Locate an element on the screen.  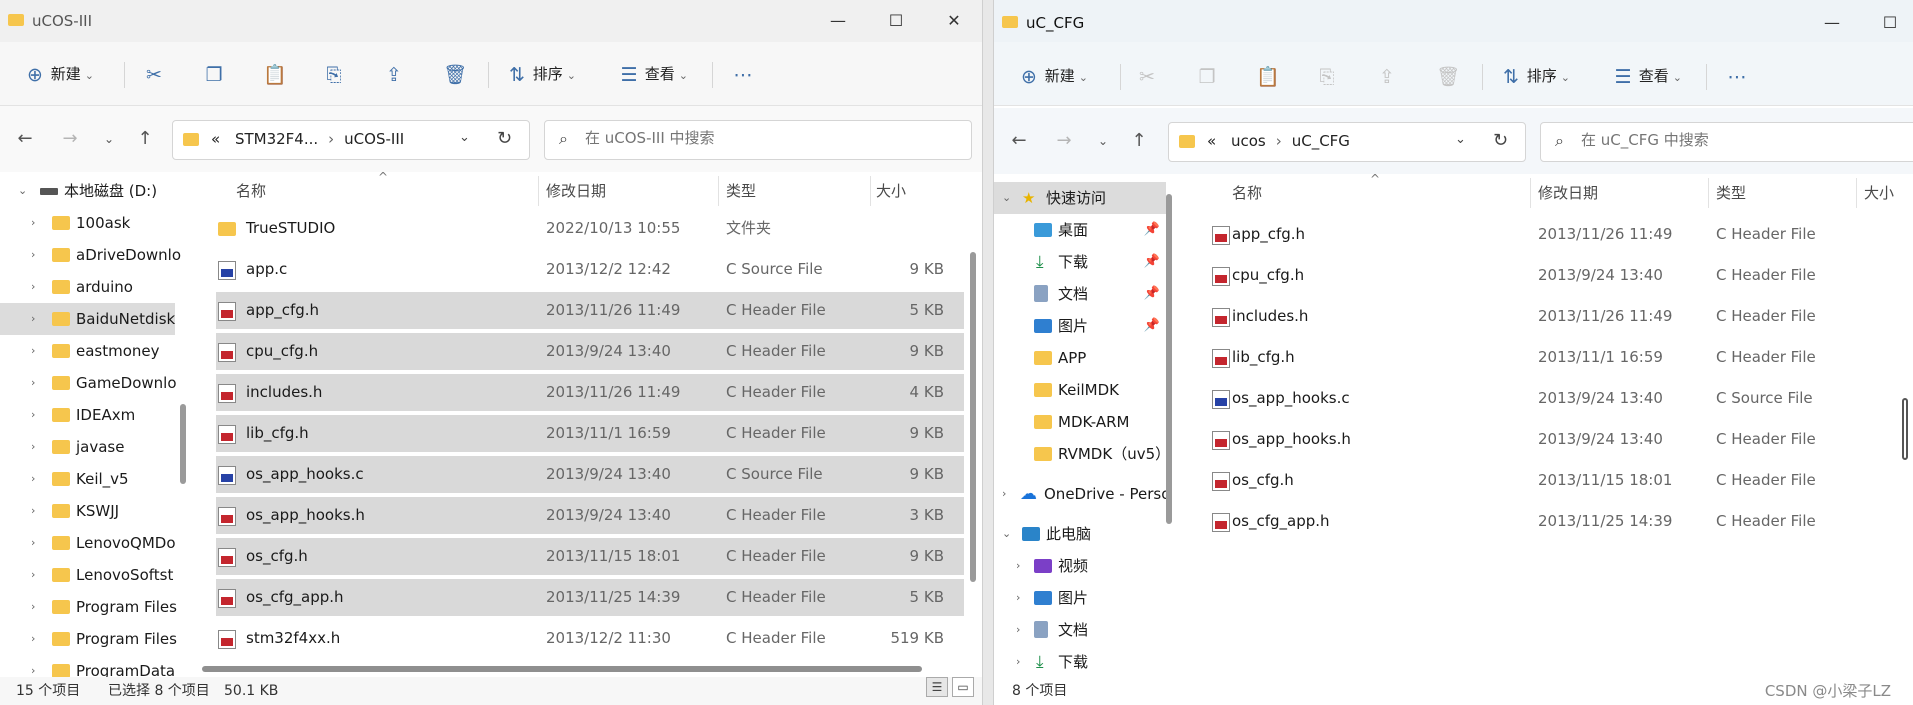
copy-button: ❐ is located at coordinates (1207, 76).